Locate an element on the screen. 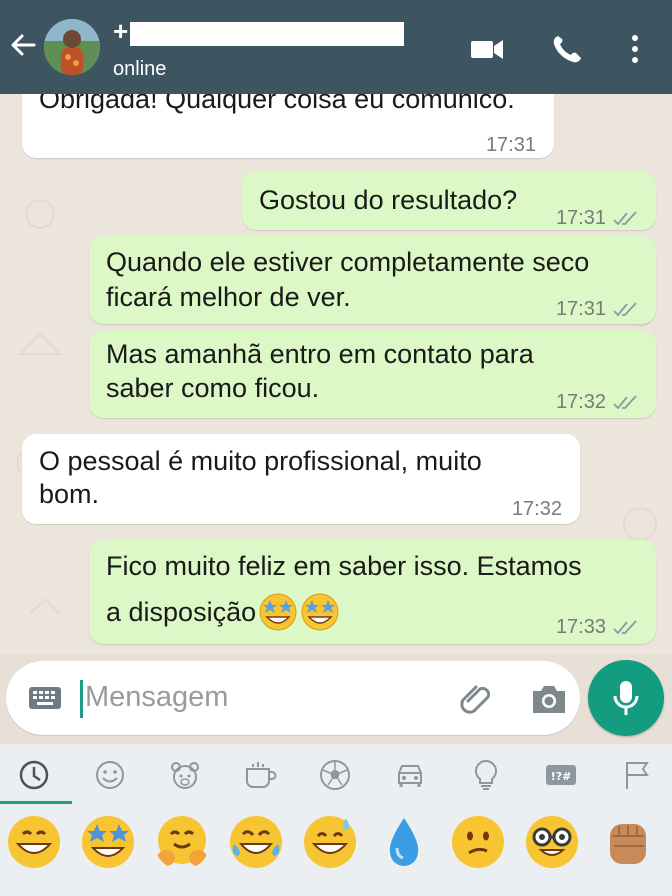 The height and width of the screenshot is (896, 672). message-time: 17:33 is located at coordinates (580, 627).